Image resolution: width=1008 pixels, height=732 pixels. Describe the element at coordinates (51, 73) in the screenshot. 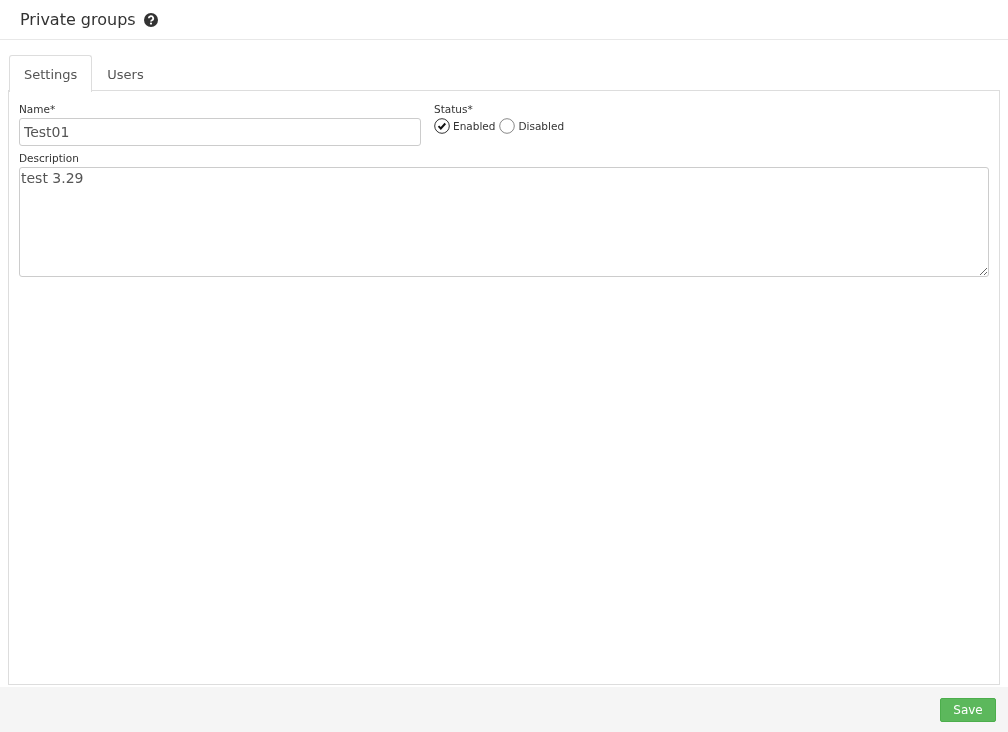

I see `tab: Settings` at that location.